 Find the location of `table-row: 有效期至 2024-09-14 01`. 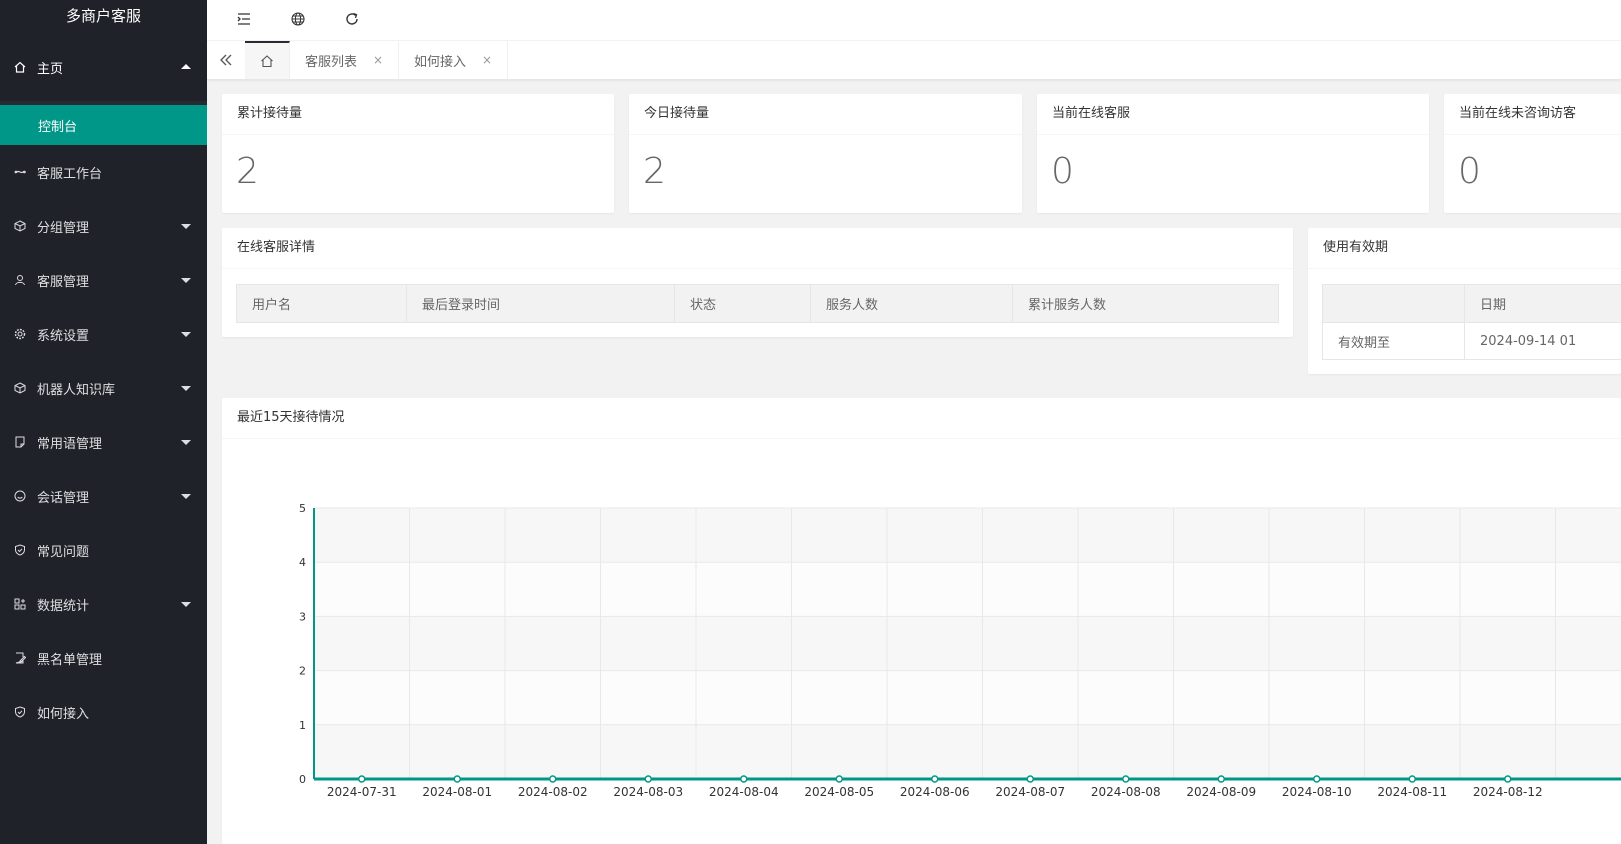

table-row: 有效期至 2024-09-14 01 is located at coordinates (1471, 341).